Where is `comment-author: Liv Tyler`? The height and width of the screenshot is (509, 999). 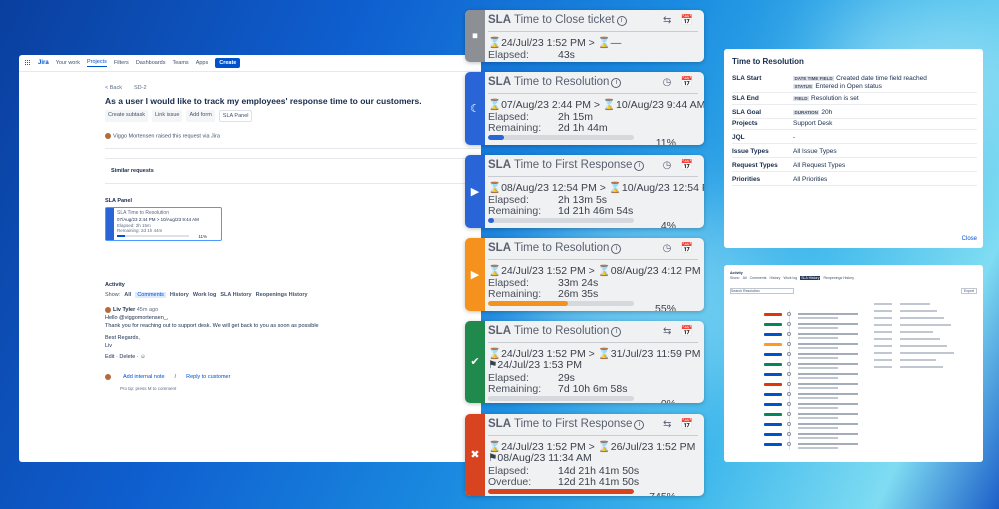
comment-author: Liv Tyler is located at coordinates (124, 310).